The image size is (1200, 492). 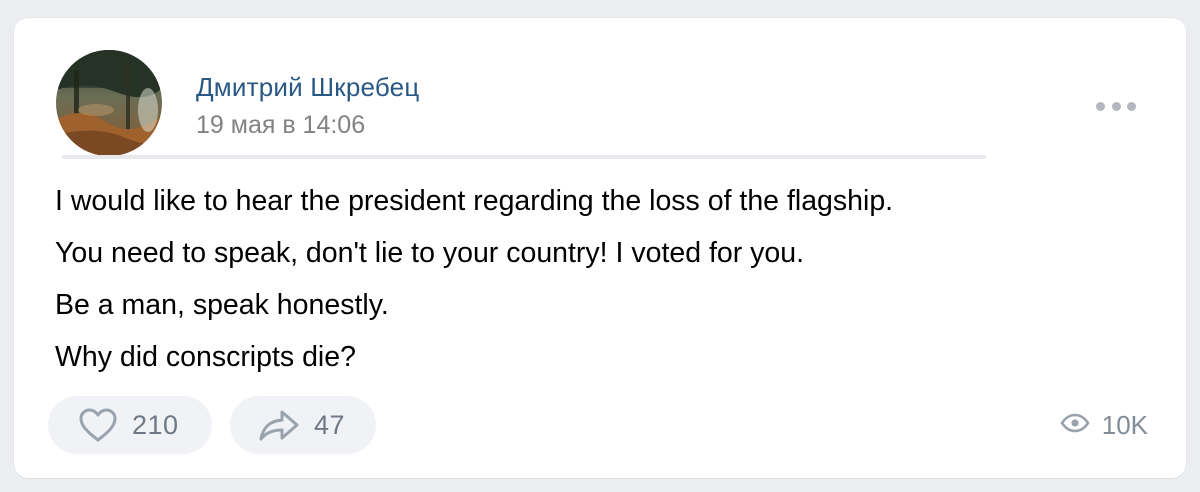 What do you see at coordinates (98, 425) in the screenshot?
I see `heart-icon` at bounding box center [98, 425].